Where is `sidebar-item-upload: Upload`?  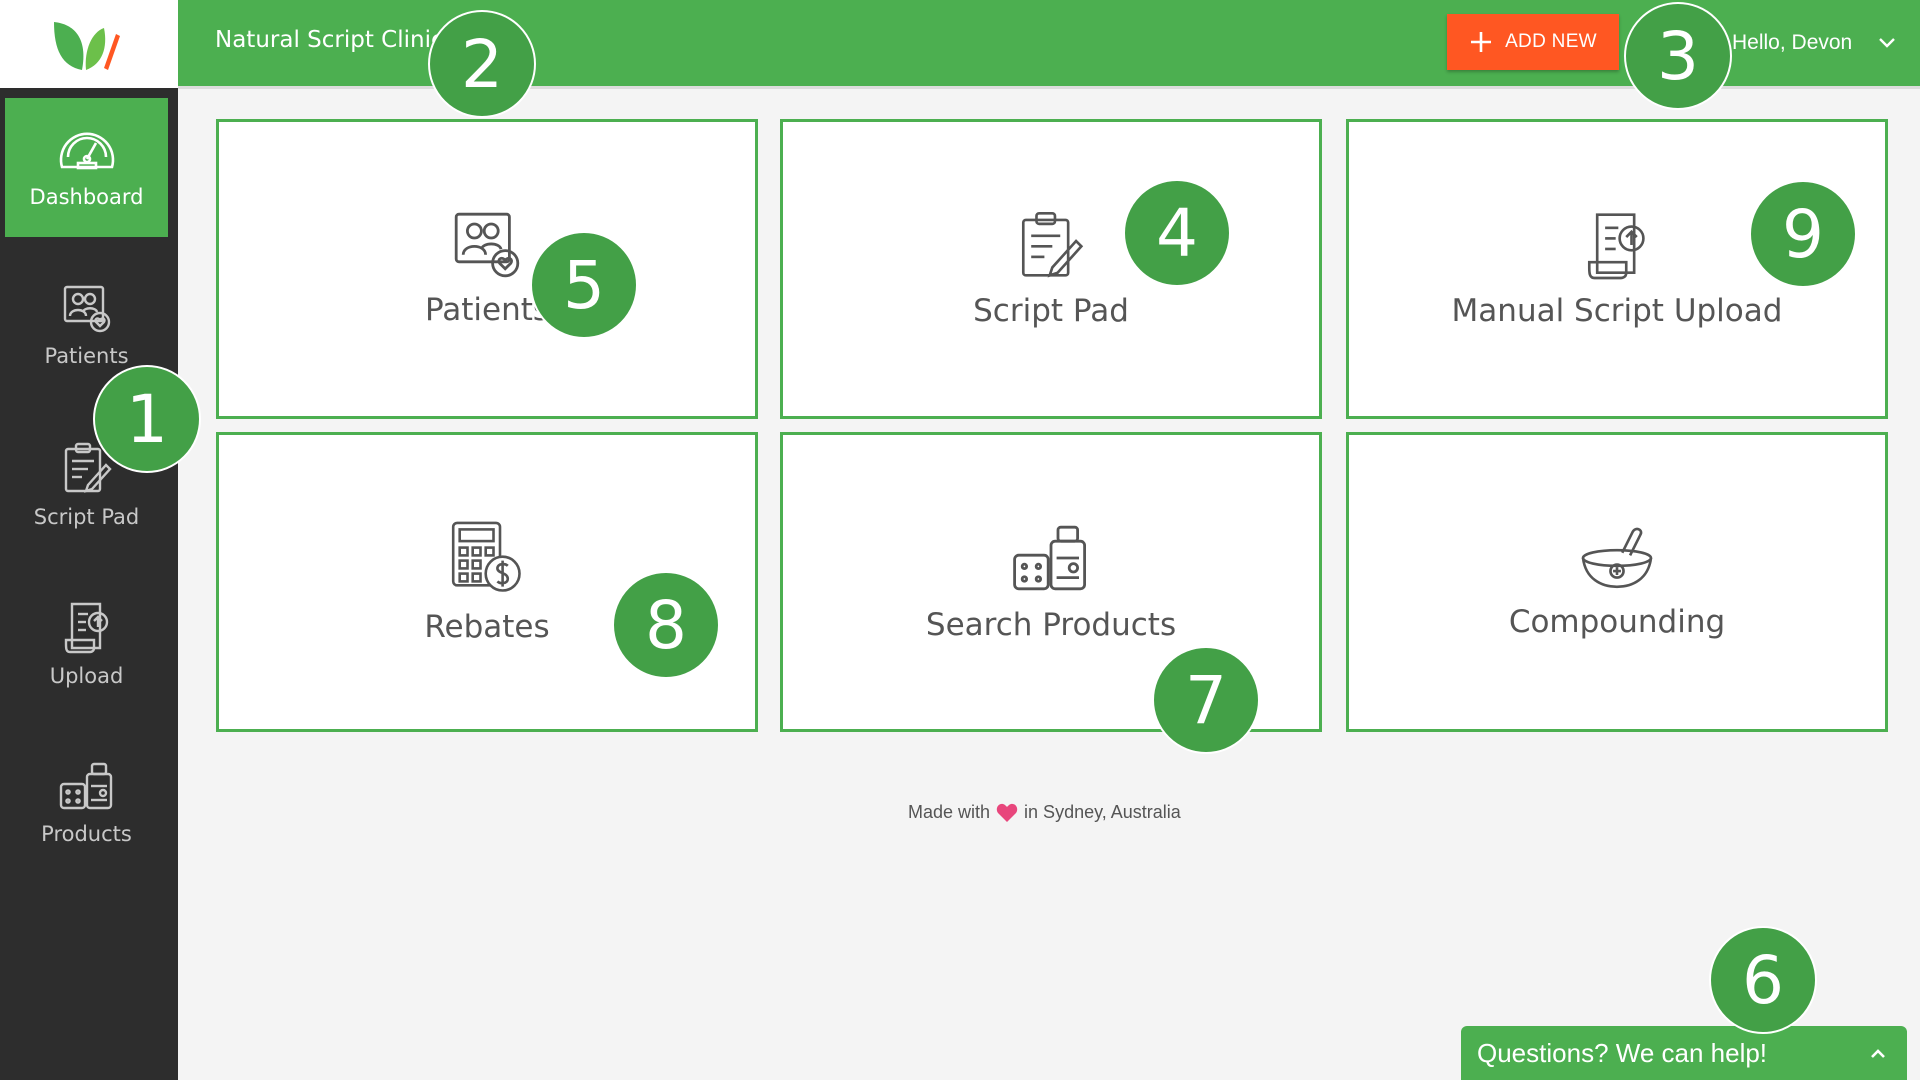 sidebar-item-upload: Upload is located at coordinates (86, 643).